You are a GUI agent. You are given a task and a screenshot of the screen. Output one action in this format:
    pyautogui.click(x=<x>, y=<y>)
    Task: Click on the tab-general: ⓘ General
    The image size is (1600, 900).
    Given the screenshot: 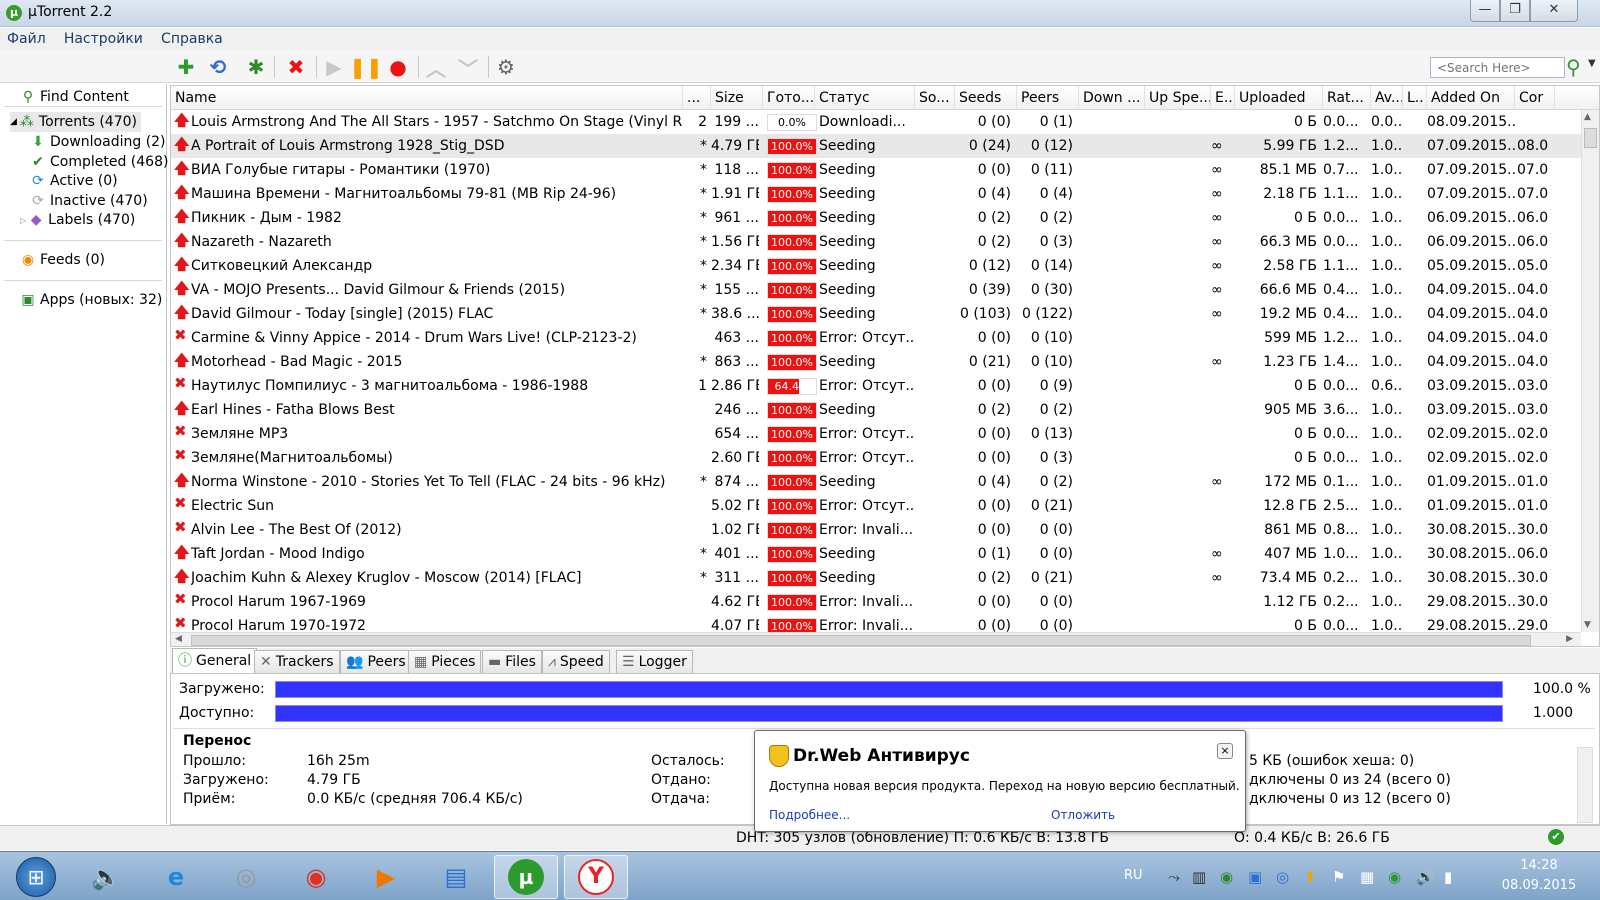 What is the action you would take?
    pyautogui.click(x=215, y=660)
    